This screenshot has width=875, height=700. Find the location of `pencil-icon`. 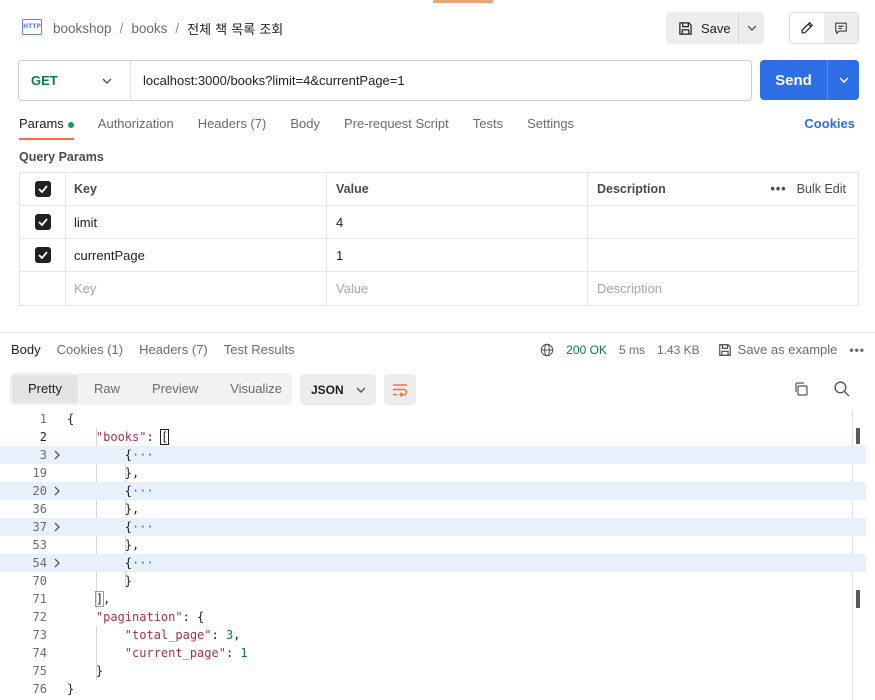

pencil-icon is located at coordinates (807, 27).